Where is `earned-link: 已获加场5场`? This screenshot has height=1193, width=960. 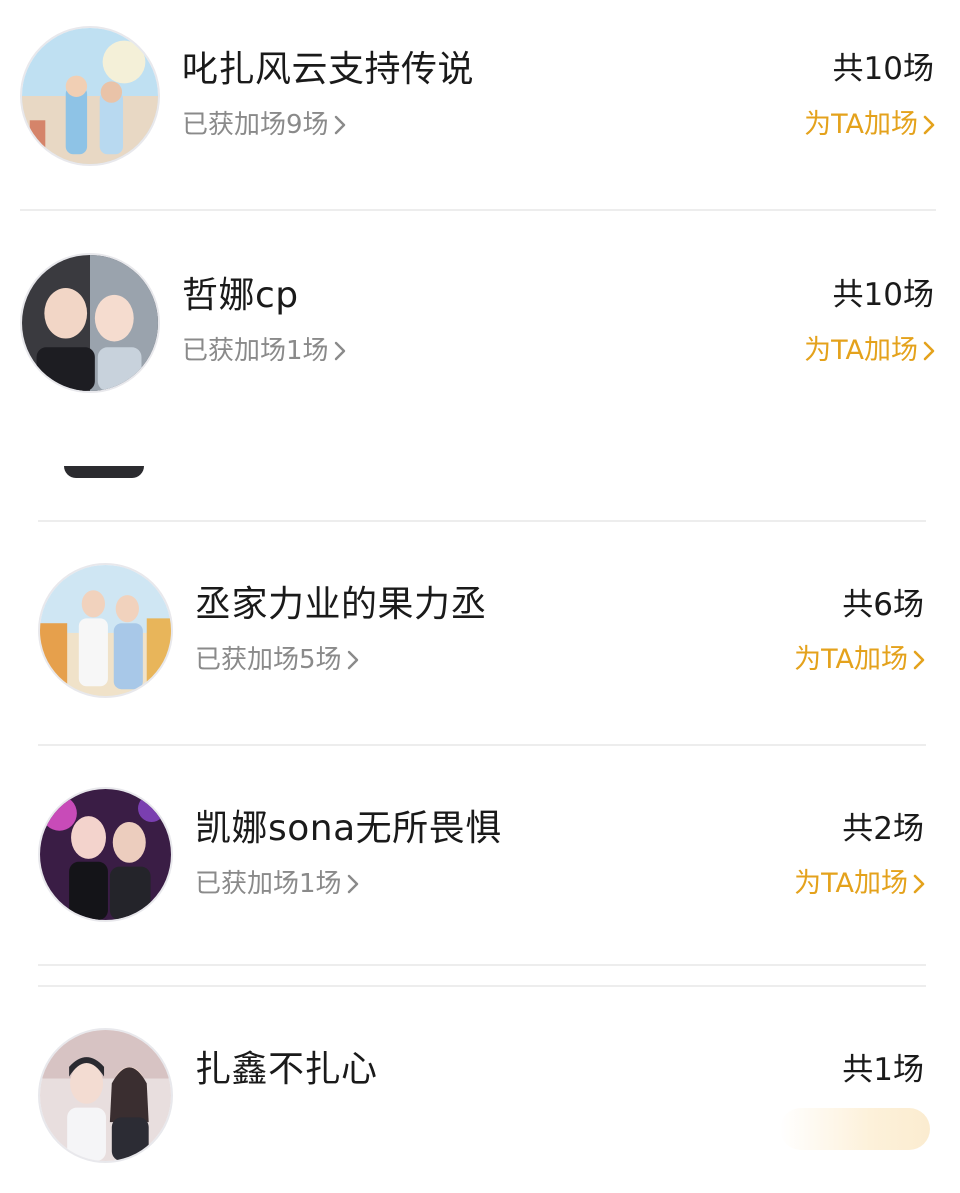
earned-link: 已获加场5场 is located at coordinates (277, 660).